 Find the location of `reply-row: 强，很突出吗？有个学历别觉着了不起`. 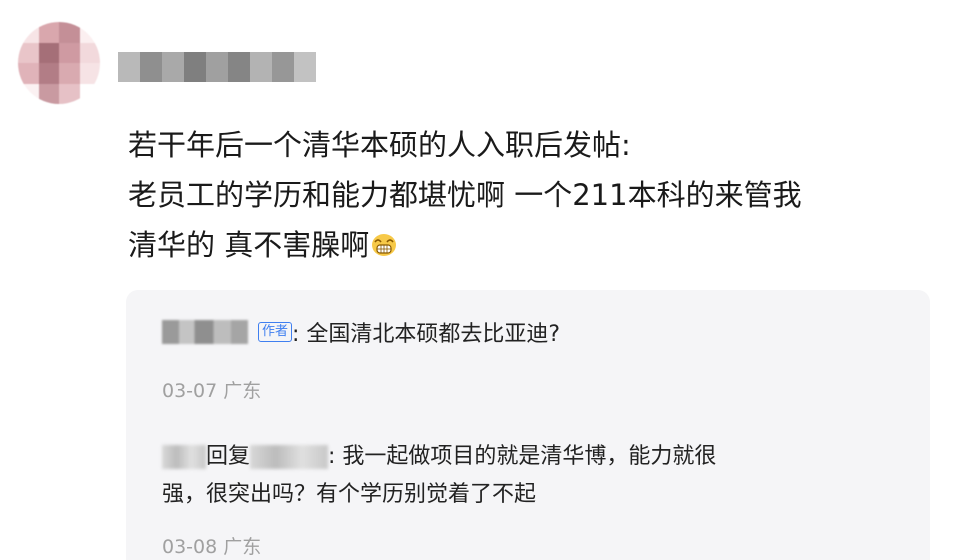

reply-row: 强，很突出吗？有个学历别觉着了不起 is located at coordinates (522, 495).